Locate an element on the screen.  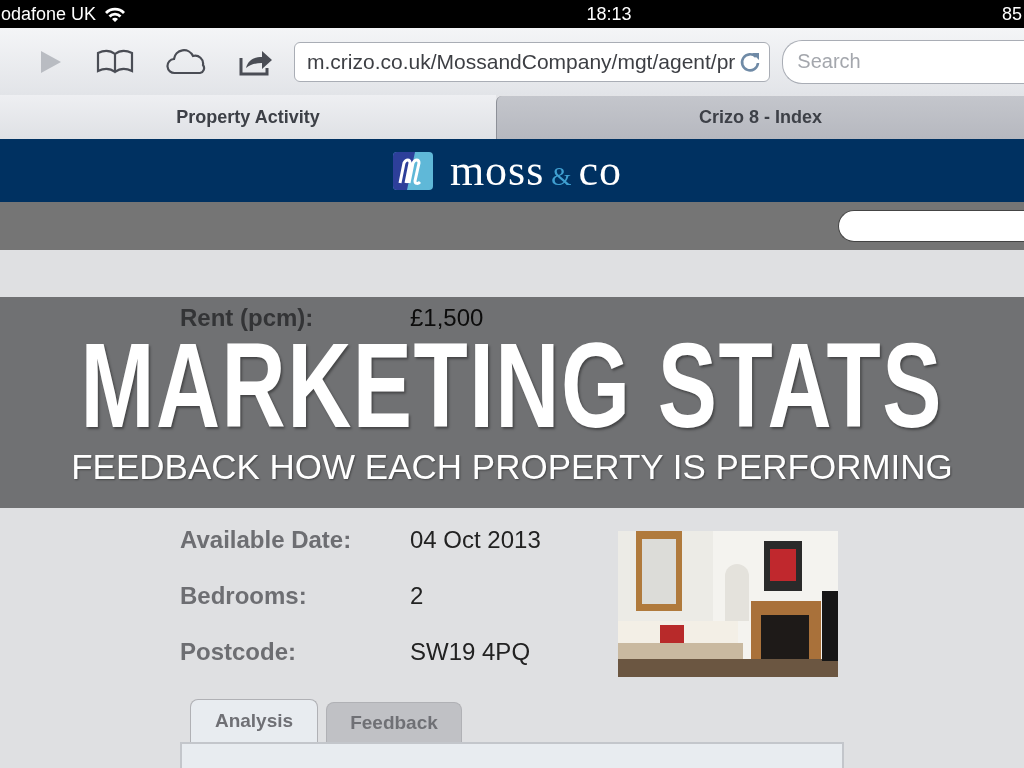
logo-text: moss is located at coordinates (497, 170).